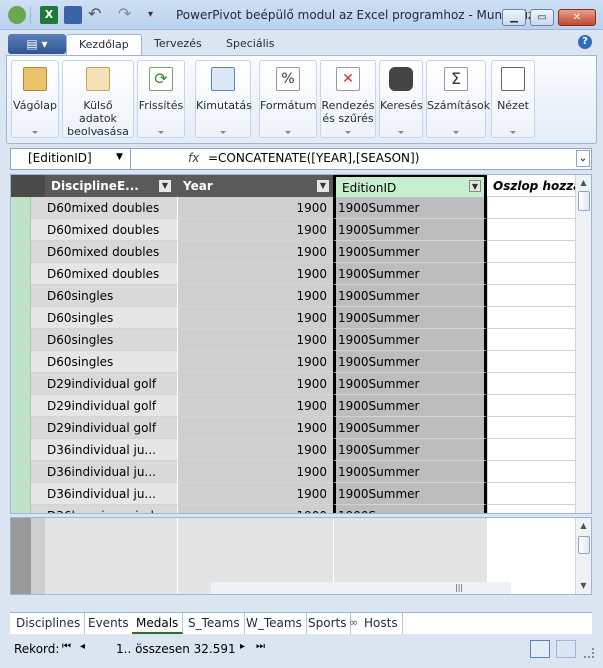  I want to click on formula-input: =CONCATENATE([YEAR],[SEASON]), so click(313, 158).